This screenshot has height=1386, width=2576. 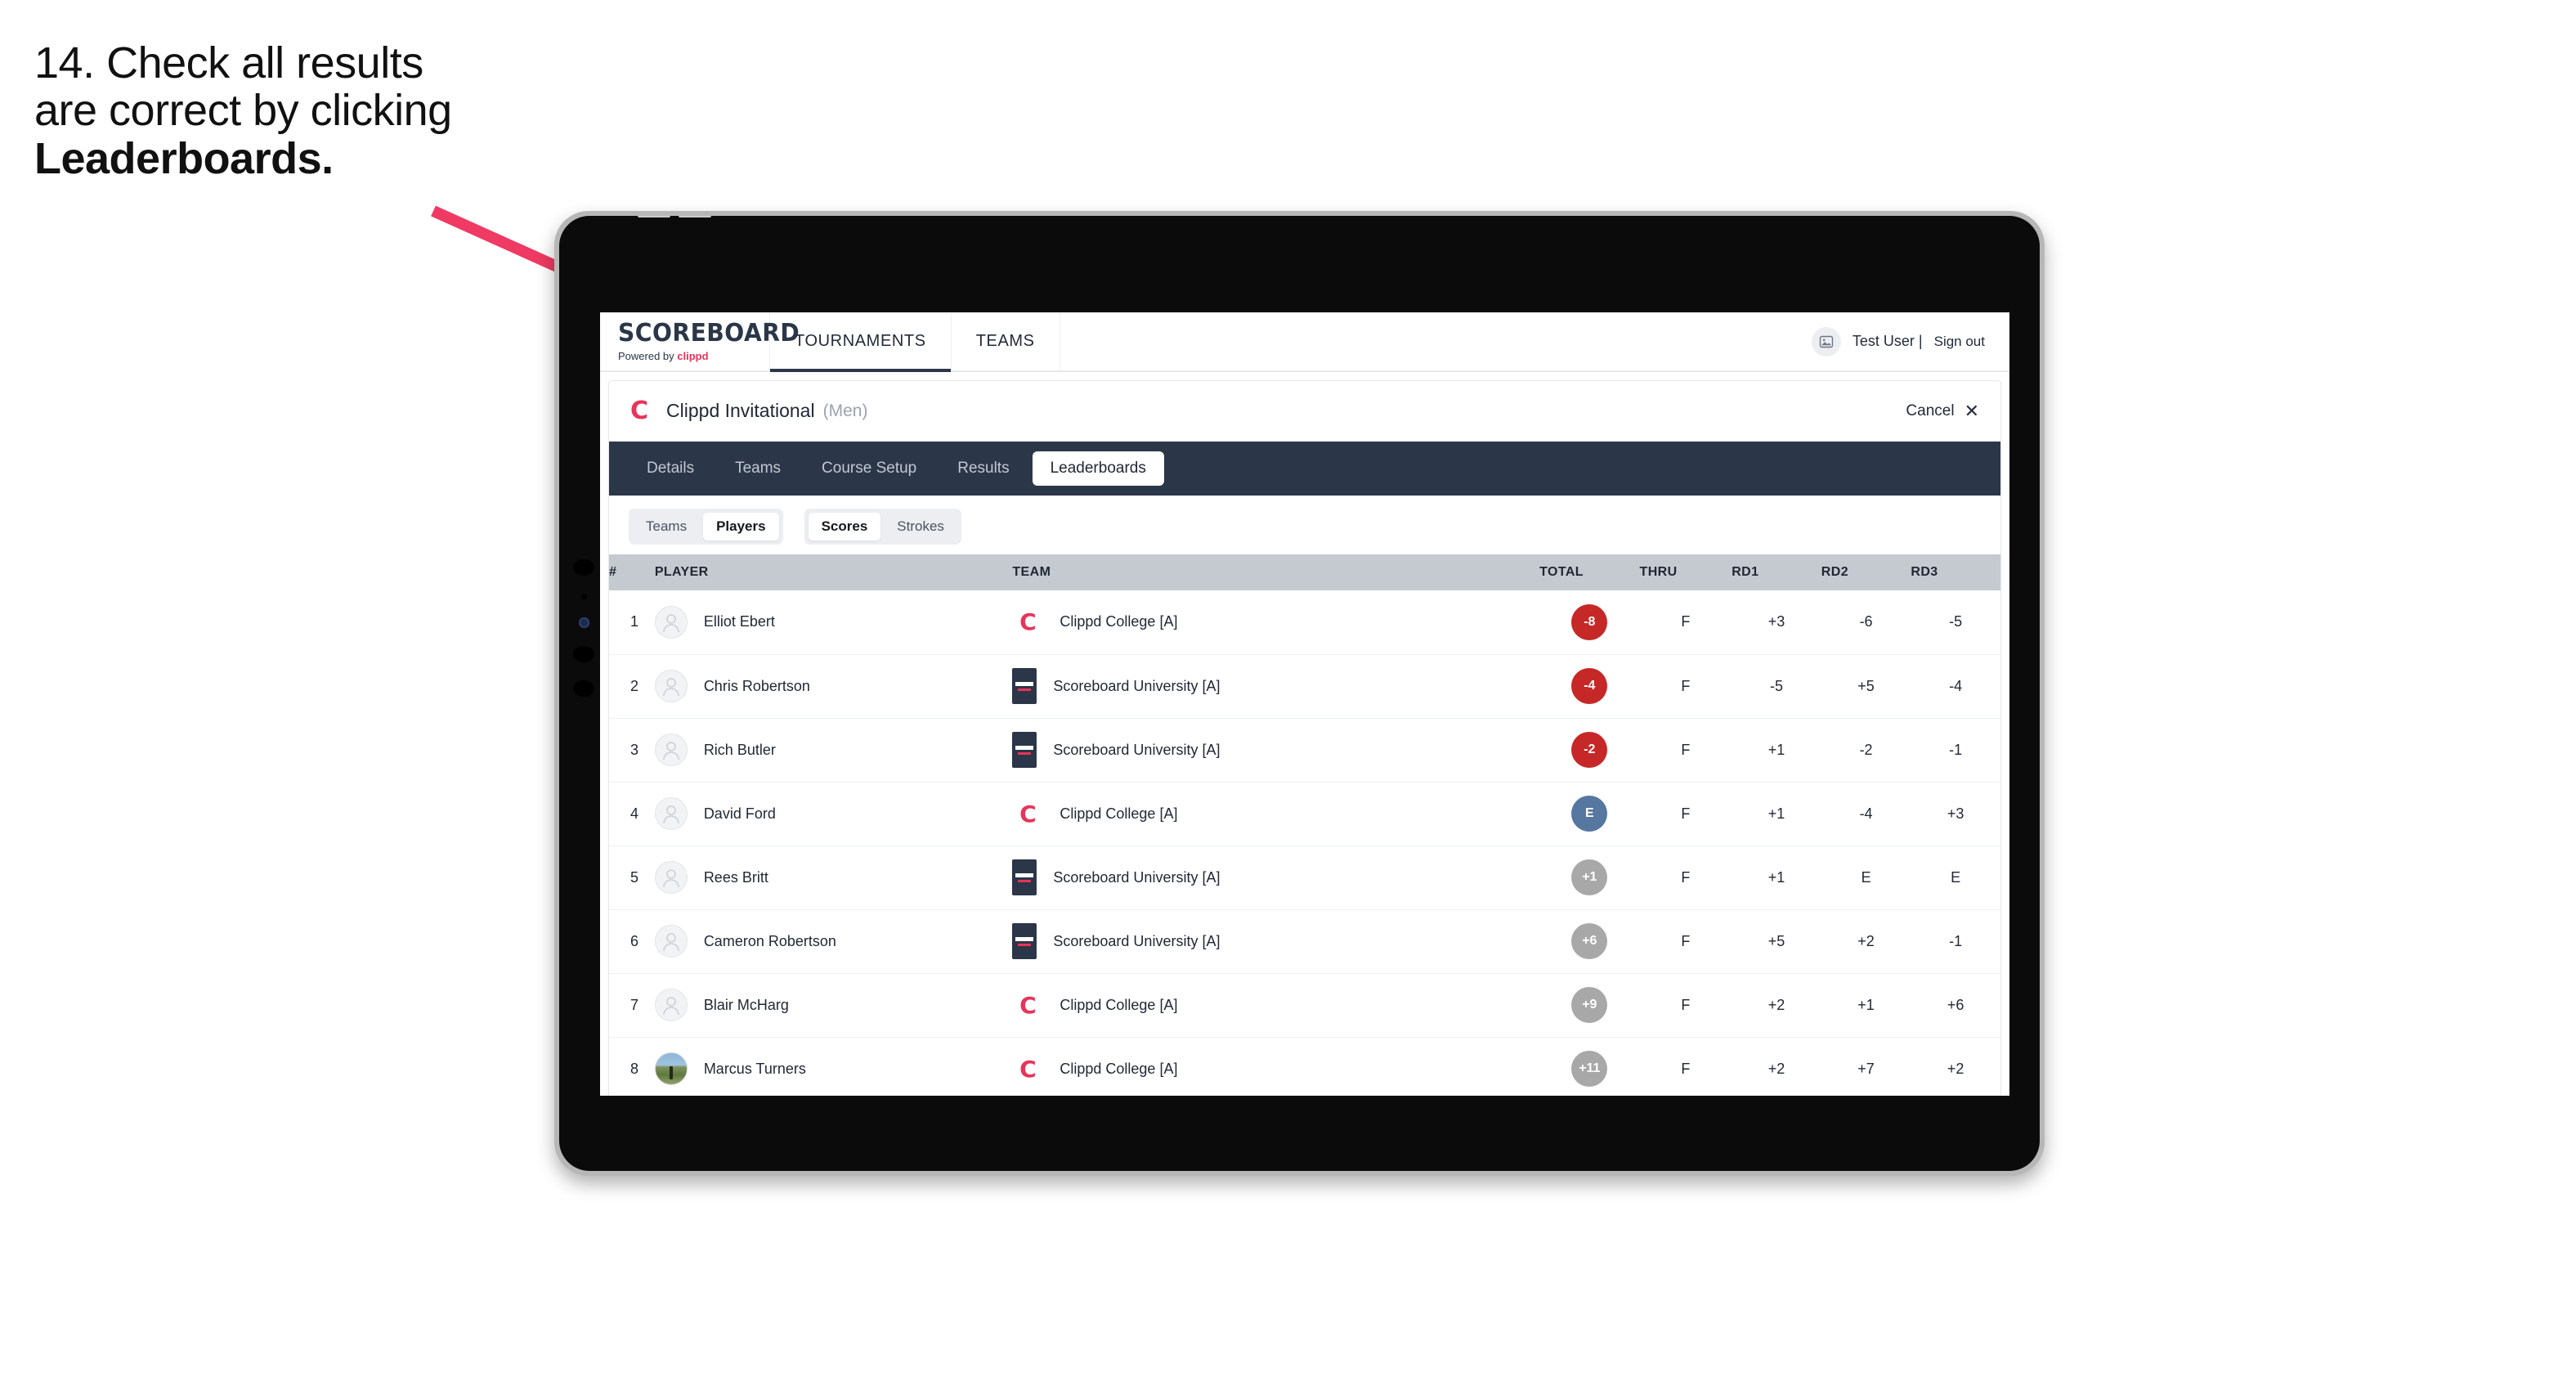 What do you see at coordinates (1686, 572) in the screenshot?
I see `col-header-thru: THRU` at bounding box center [1686, 572].